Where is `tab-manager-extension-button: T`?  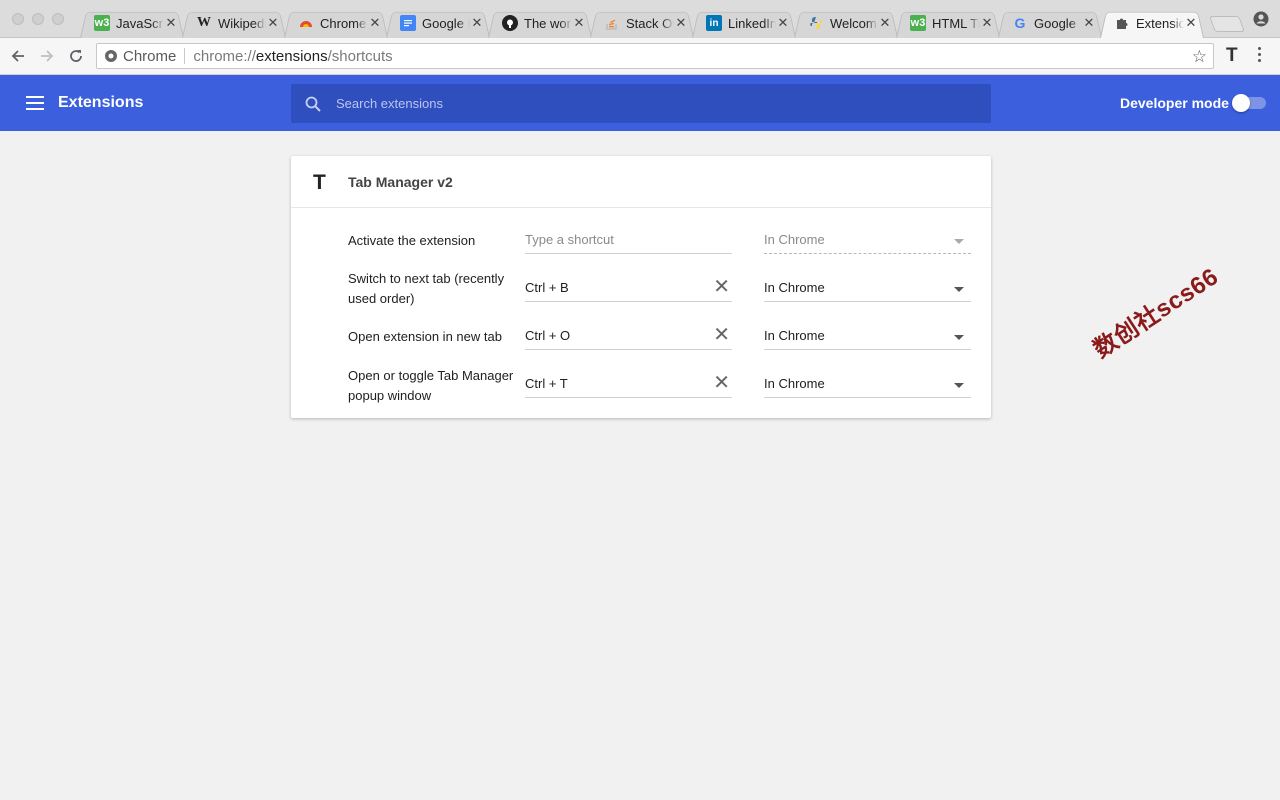
tab-manager-extension-button: T is located at coordinates (1232, 56).